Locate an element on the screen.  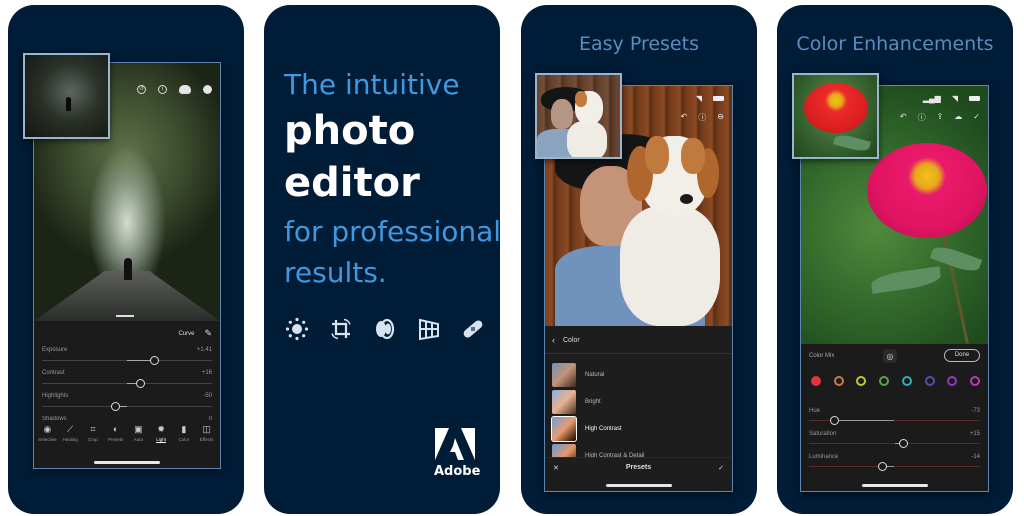
tool-effects: ◫ Effects is located at coordinates (206, 439).